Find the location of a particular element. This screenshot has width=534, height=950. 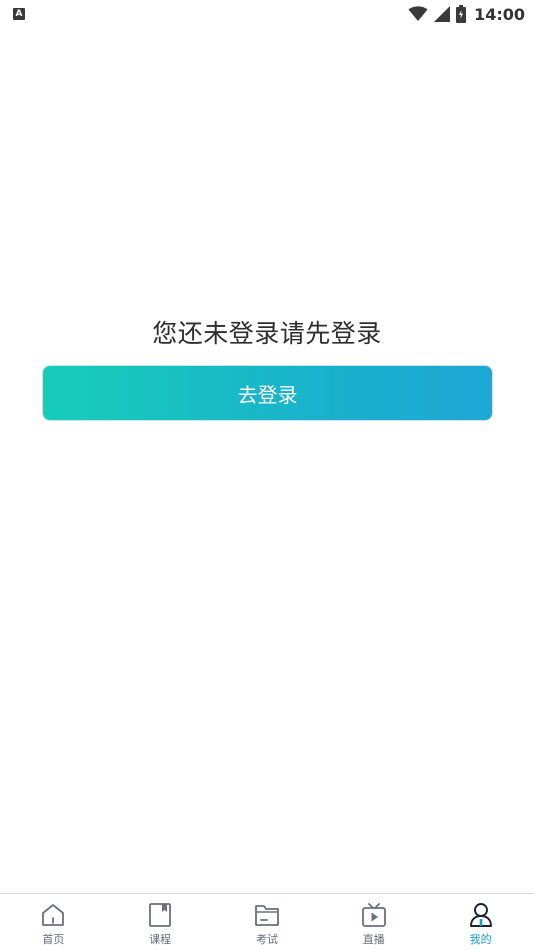

tv-icon is located at coordinates (373, 915).